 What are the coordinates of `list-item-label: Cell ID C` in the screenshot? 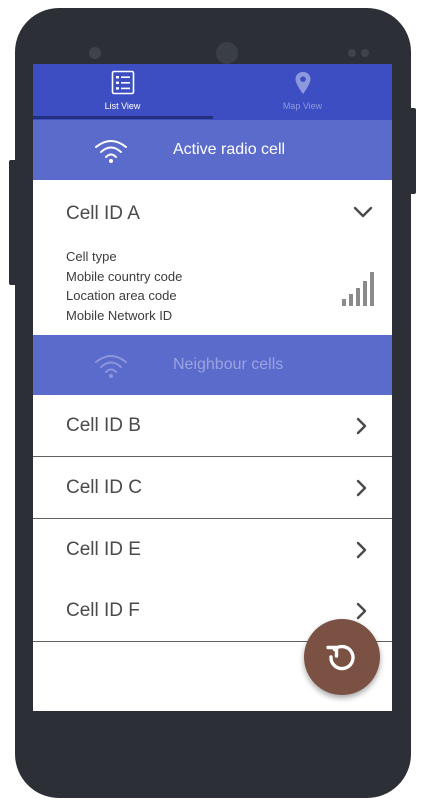 It's located at (104, 487).